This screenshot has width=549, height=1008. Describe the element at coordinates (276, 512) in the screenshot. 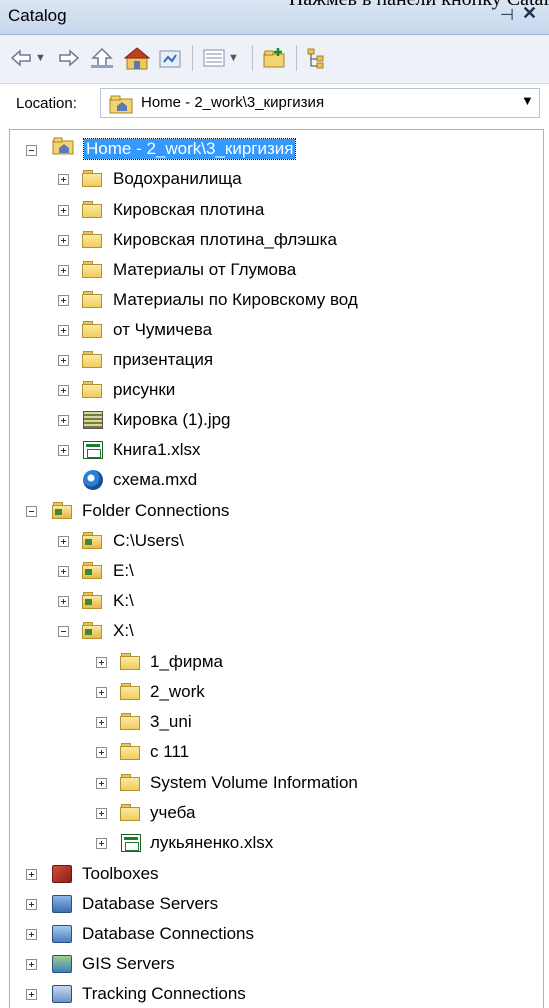

I see `tree-node-folder-connections: Folder Connections` at that location.